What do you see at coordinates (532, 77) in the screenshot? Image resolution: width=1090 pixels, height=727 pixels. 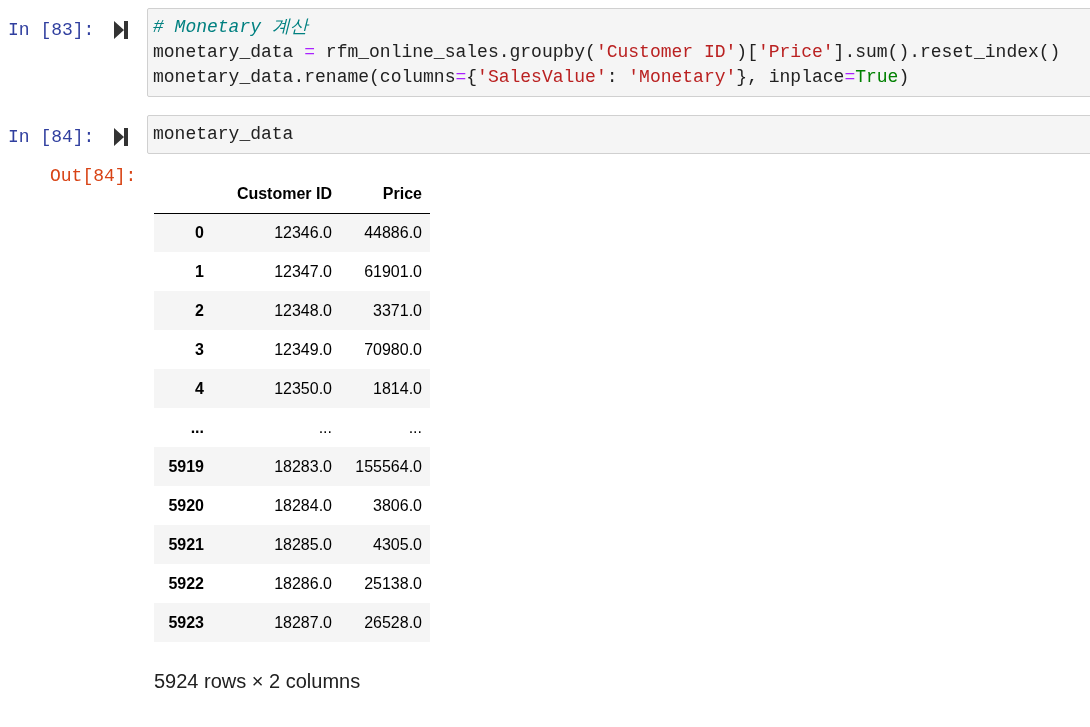 I see `code-line: monetary_data.rename(columns={'SalesValue': 'Monetary'}, inplace=True)` at bounding box center [532, 77].